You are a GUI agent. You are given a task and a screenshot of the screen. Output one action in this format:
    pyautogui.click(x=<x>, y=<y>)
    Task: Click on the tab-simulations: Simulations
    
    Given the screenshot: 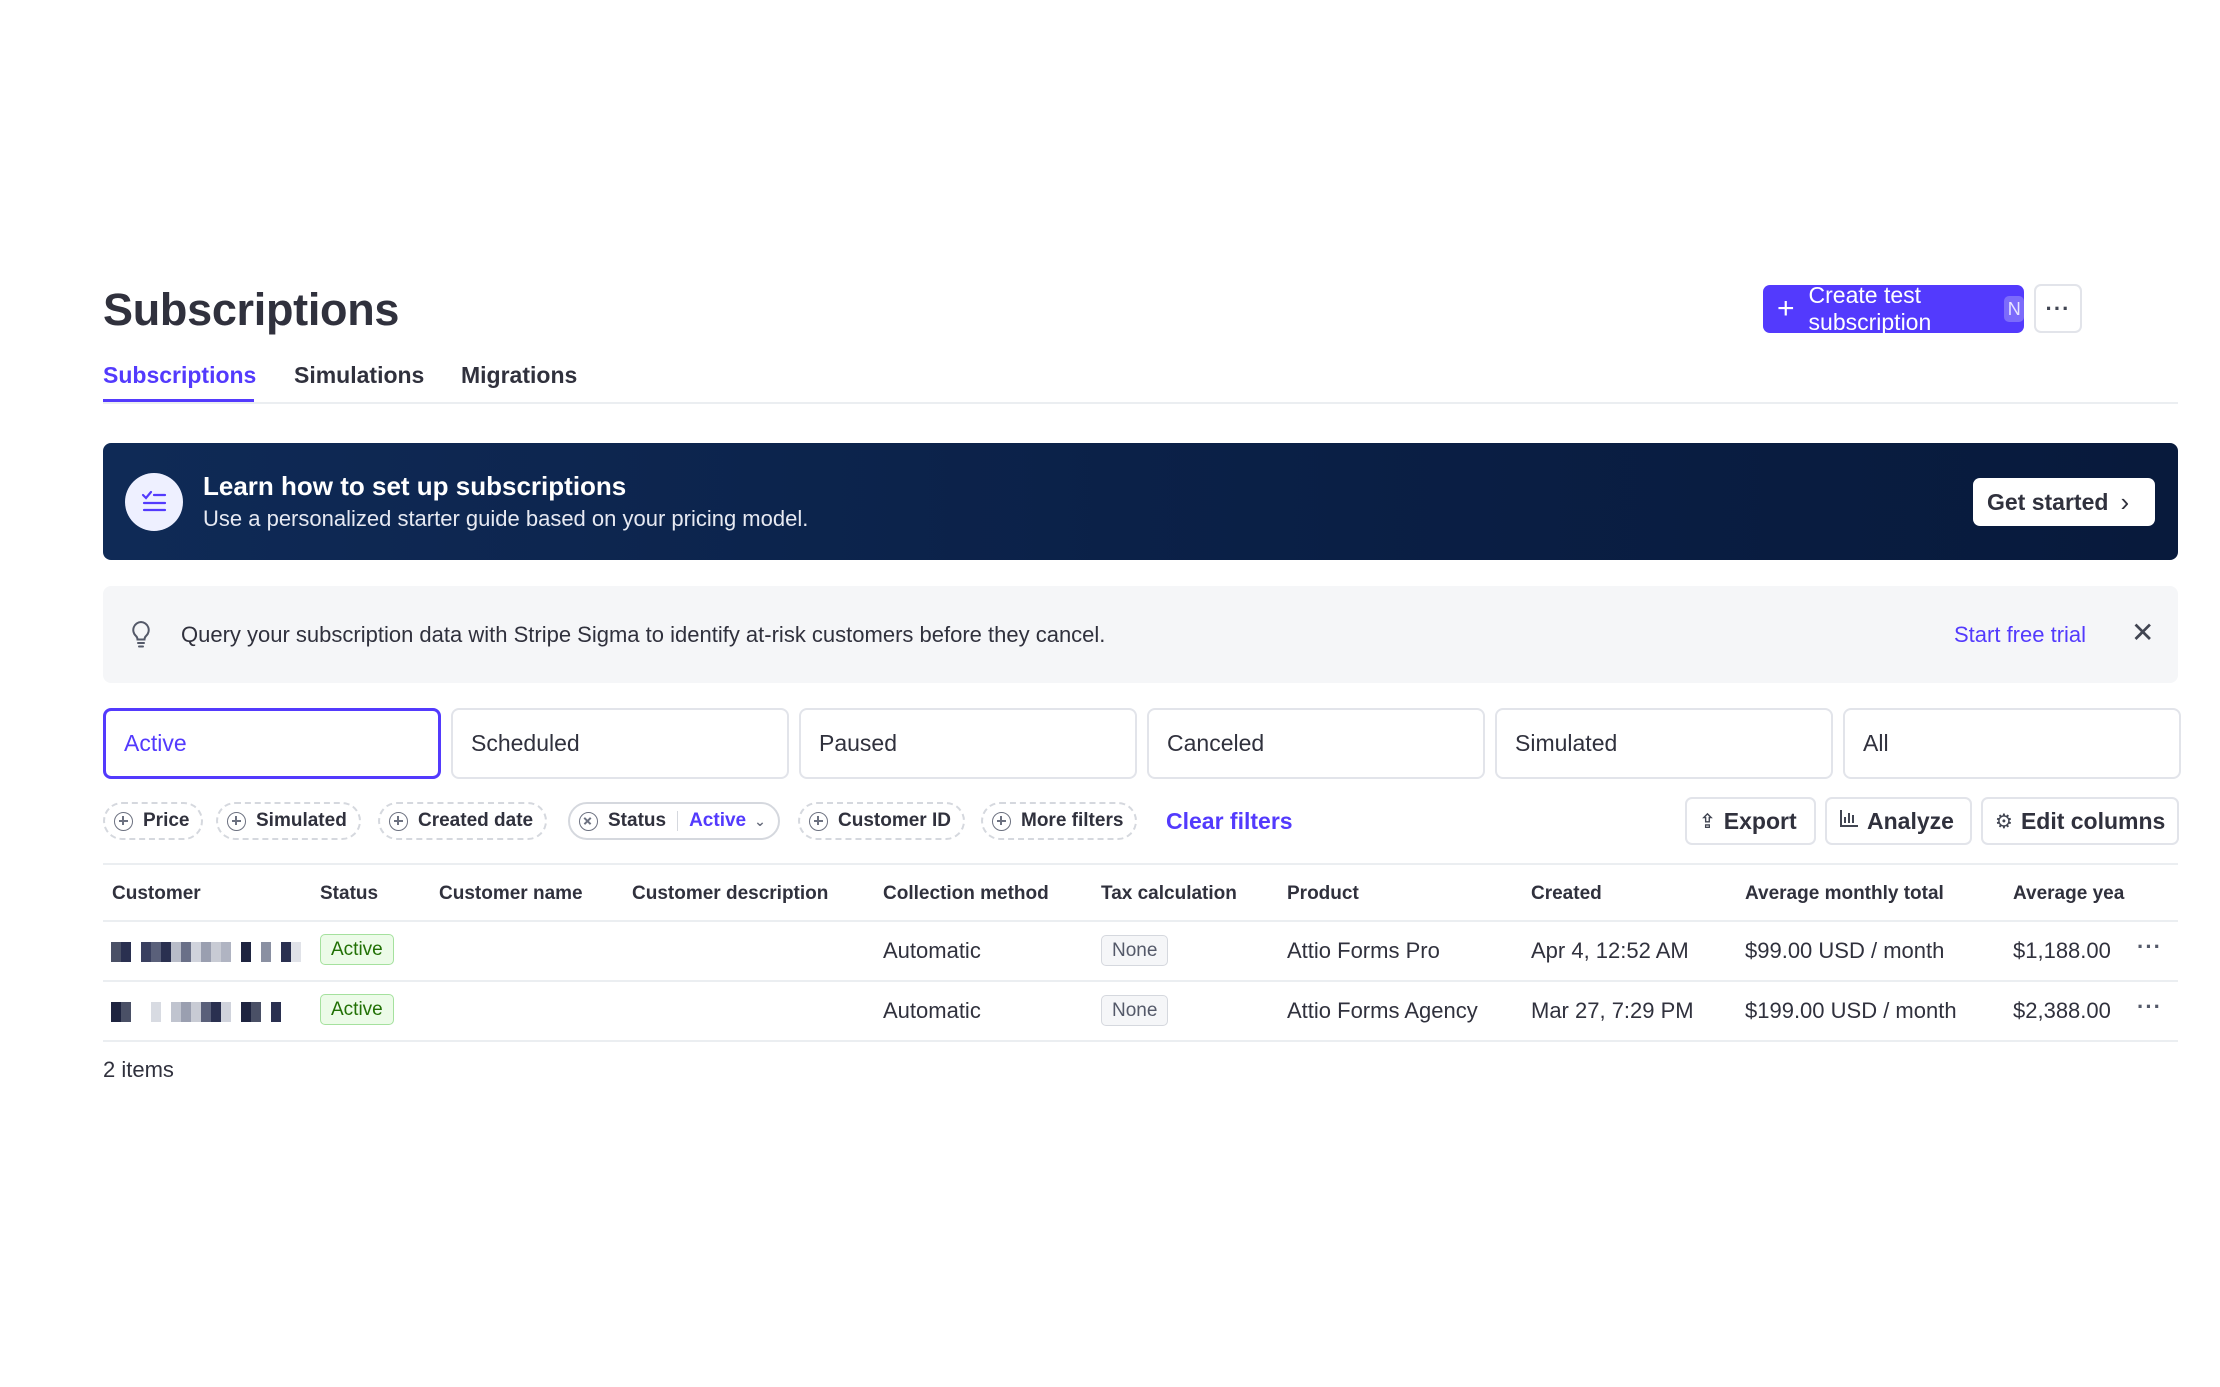 What is the action you would take?
    pyautogui.click(x=359, y=375)
    